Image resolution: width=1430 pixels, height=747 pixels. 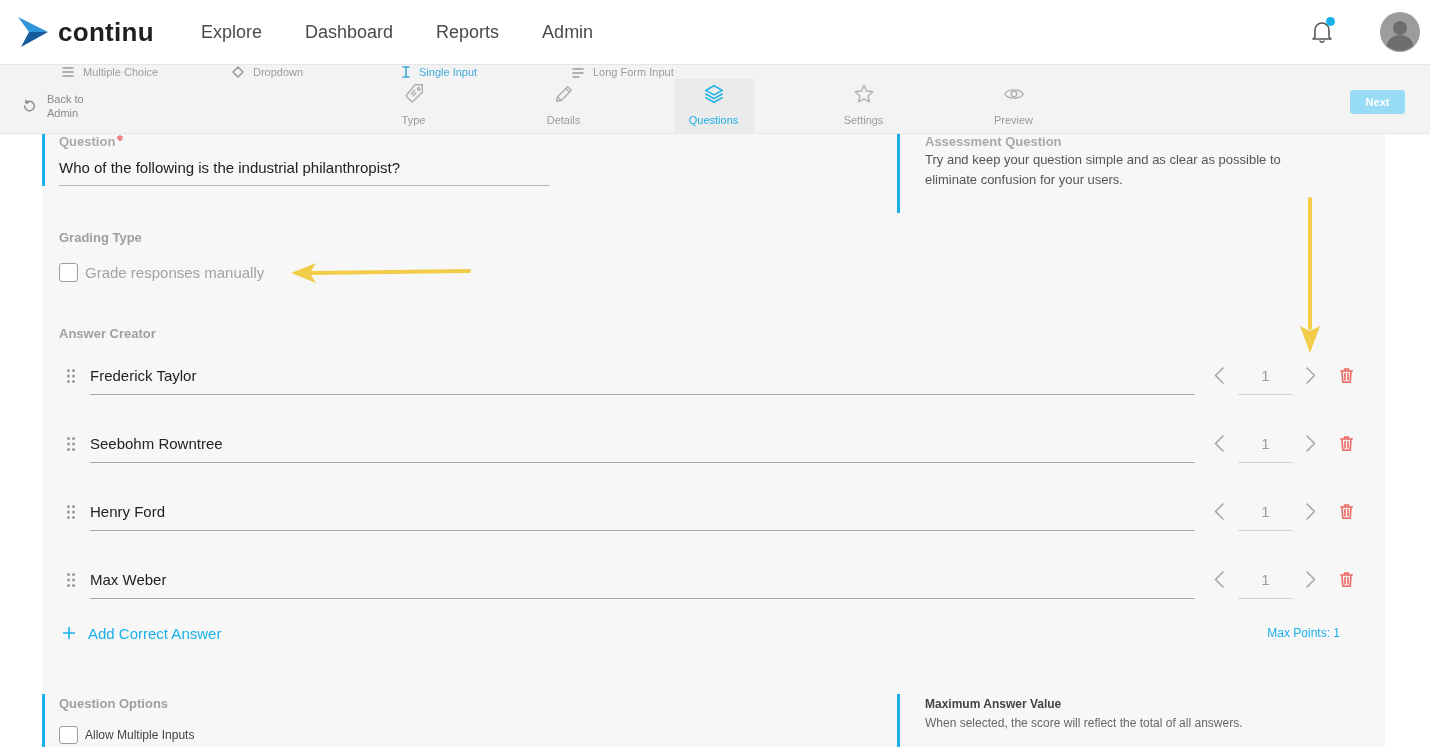 I want to click on hint-title: Maximum Answer Value, so click(x=994, y=704).